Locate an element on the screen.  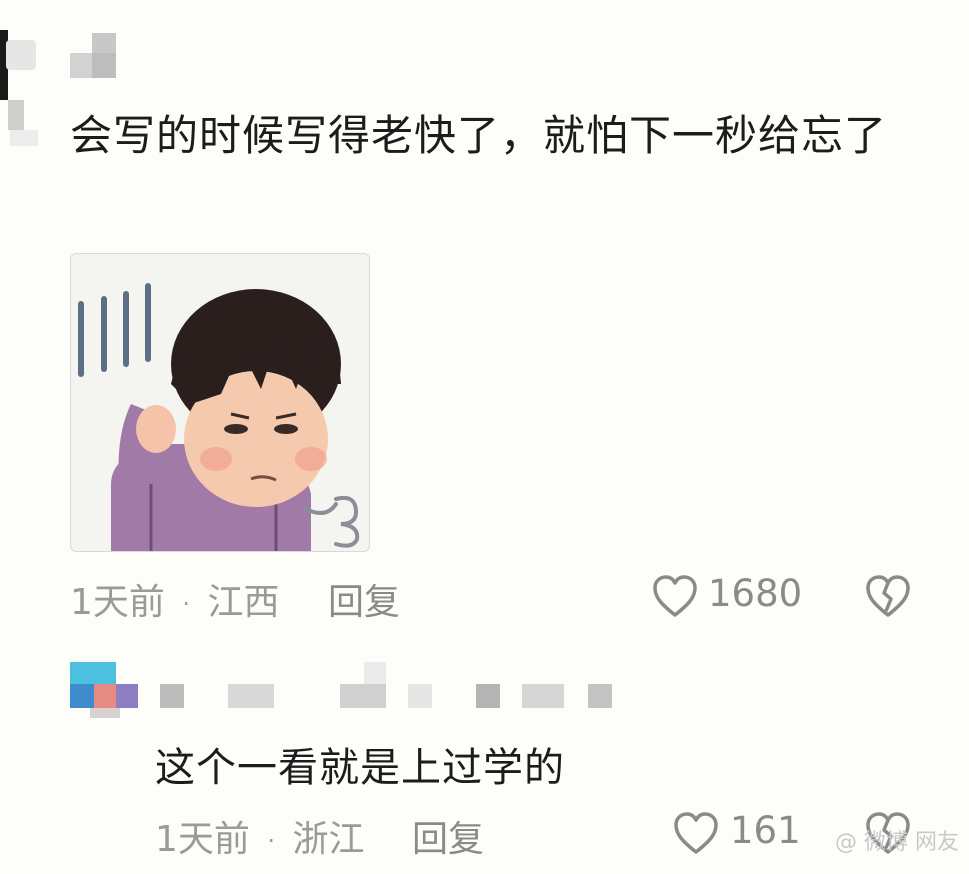
reply-meta: 1天前 · 浙江 is located at coordinates (259, 836).